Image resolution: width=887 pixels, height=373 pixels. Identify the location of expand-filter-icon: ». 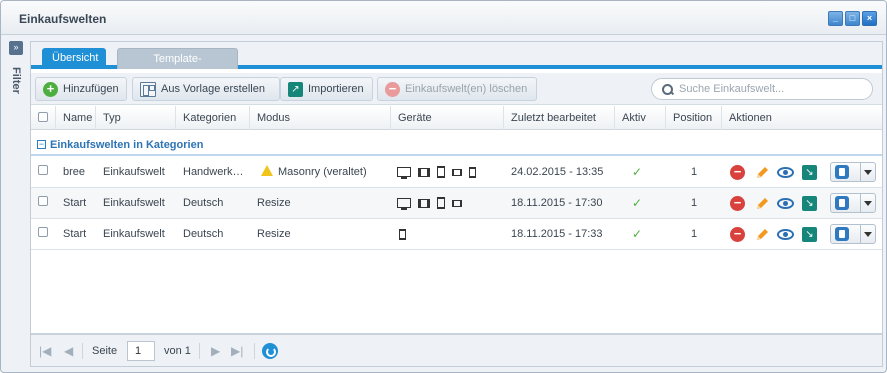
(16, 48).